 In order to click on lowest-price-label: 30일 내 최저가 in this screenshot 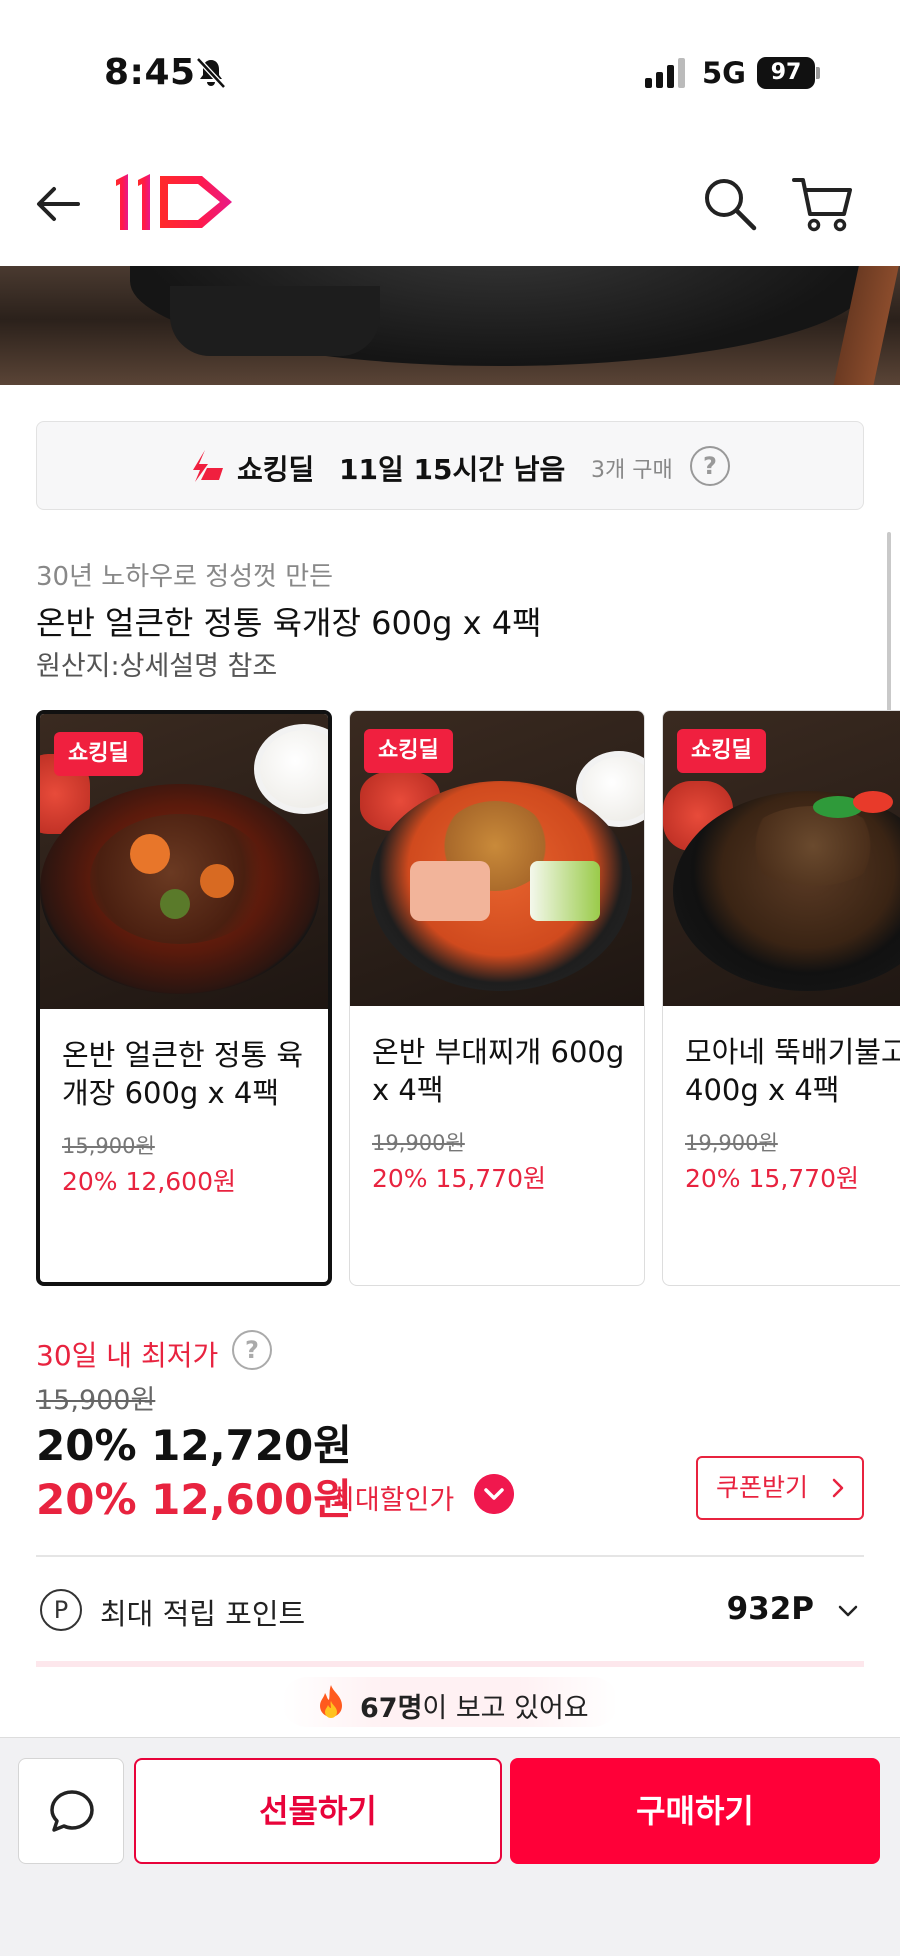, I will do `click(127, 1355)`.